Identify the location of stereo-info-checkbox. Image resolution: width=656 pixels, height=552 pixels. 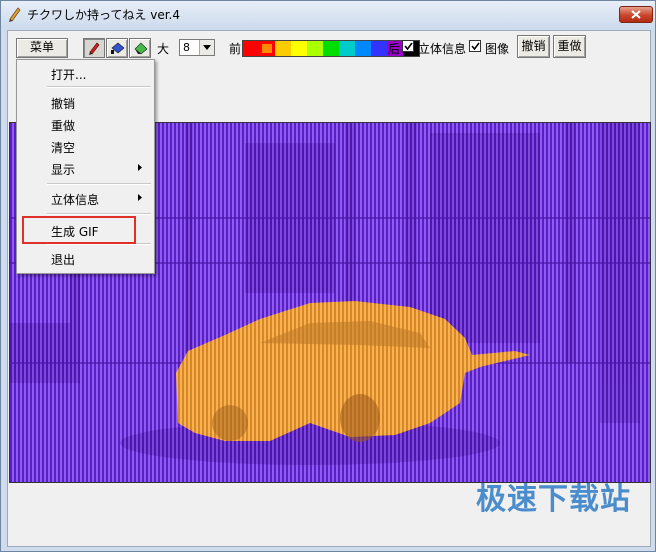
(408, 46).